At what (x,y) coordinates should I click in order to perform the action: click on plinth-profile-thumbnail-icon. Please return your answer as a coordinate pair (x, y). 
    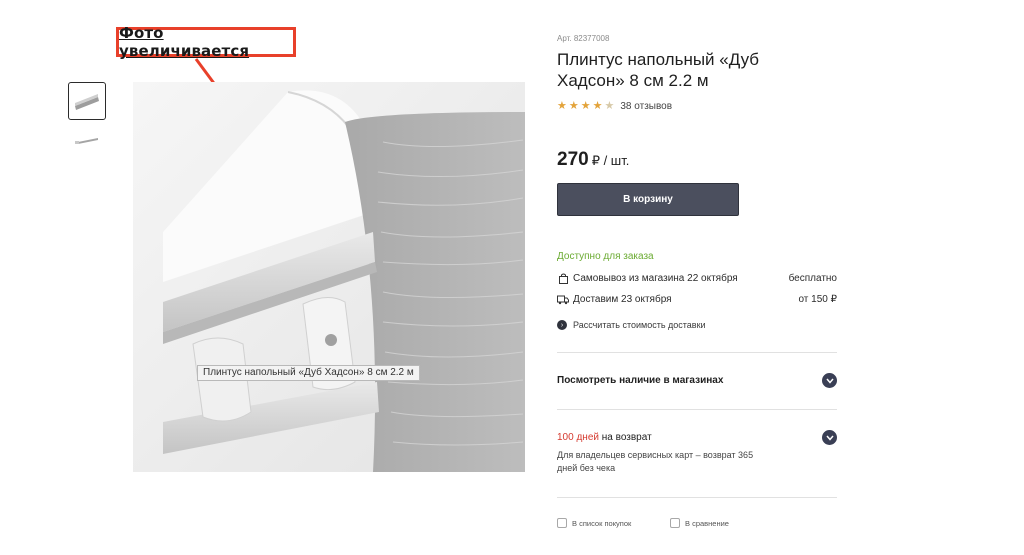
    Looking at the image, I should click on (86, 141).